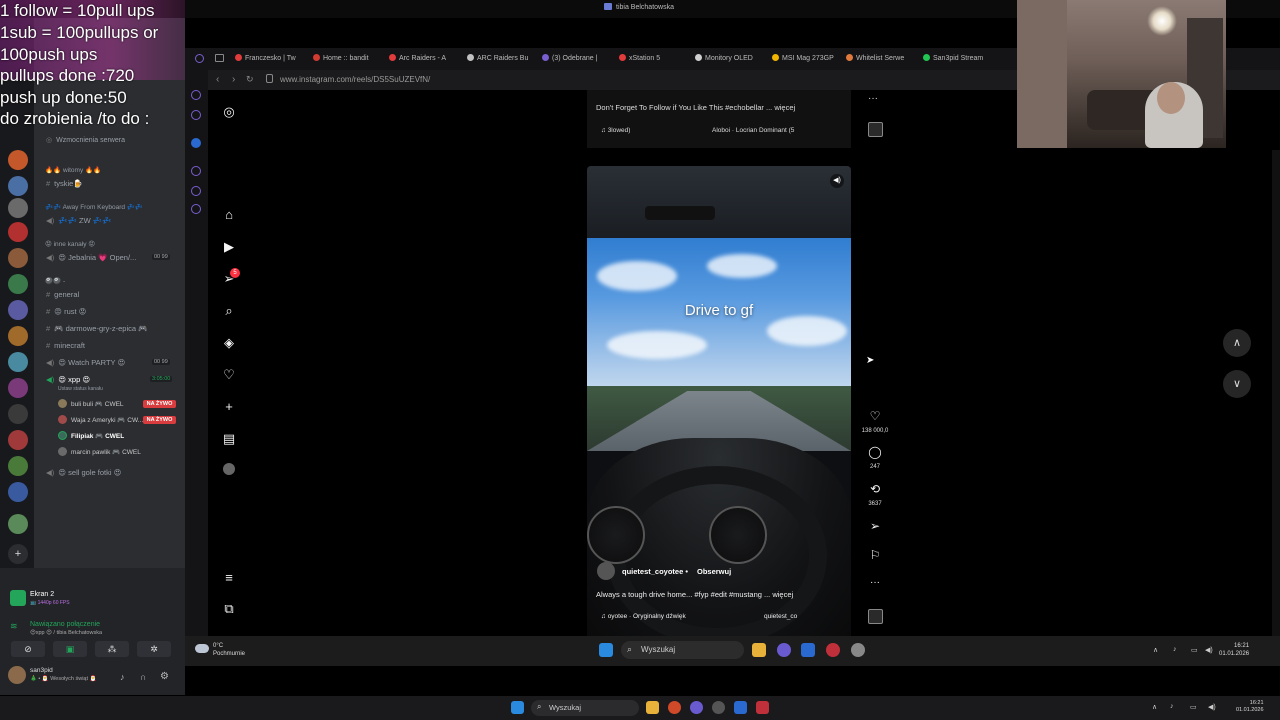 The height and width of the screenshot is (720, 1280). I want to click on browser-tab: ARC Raiders Bu, so click(497, 58).